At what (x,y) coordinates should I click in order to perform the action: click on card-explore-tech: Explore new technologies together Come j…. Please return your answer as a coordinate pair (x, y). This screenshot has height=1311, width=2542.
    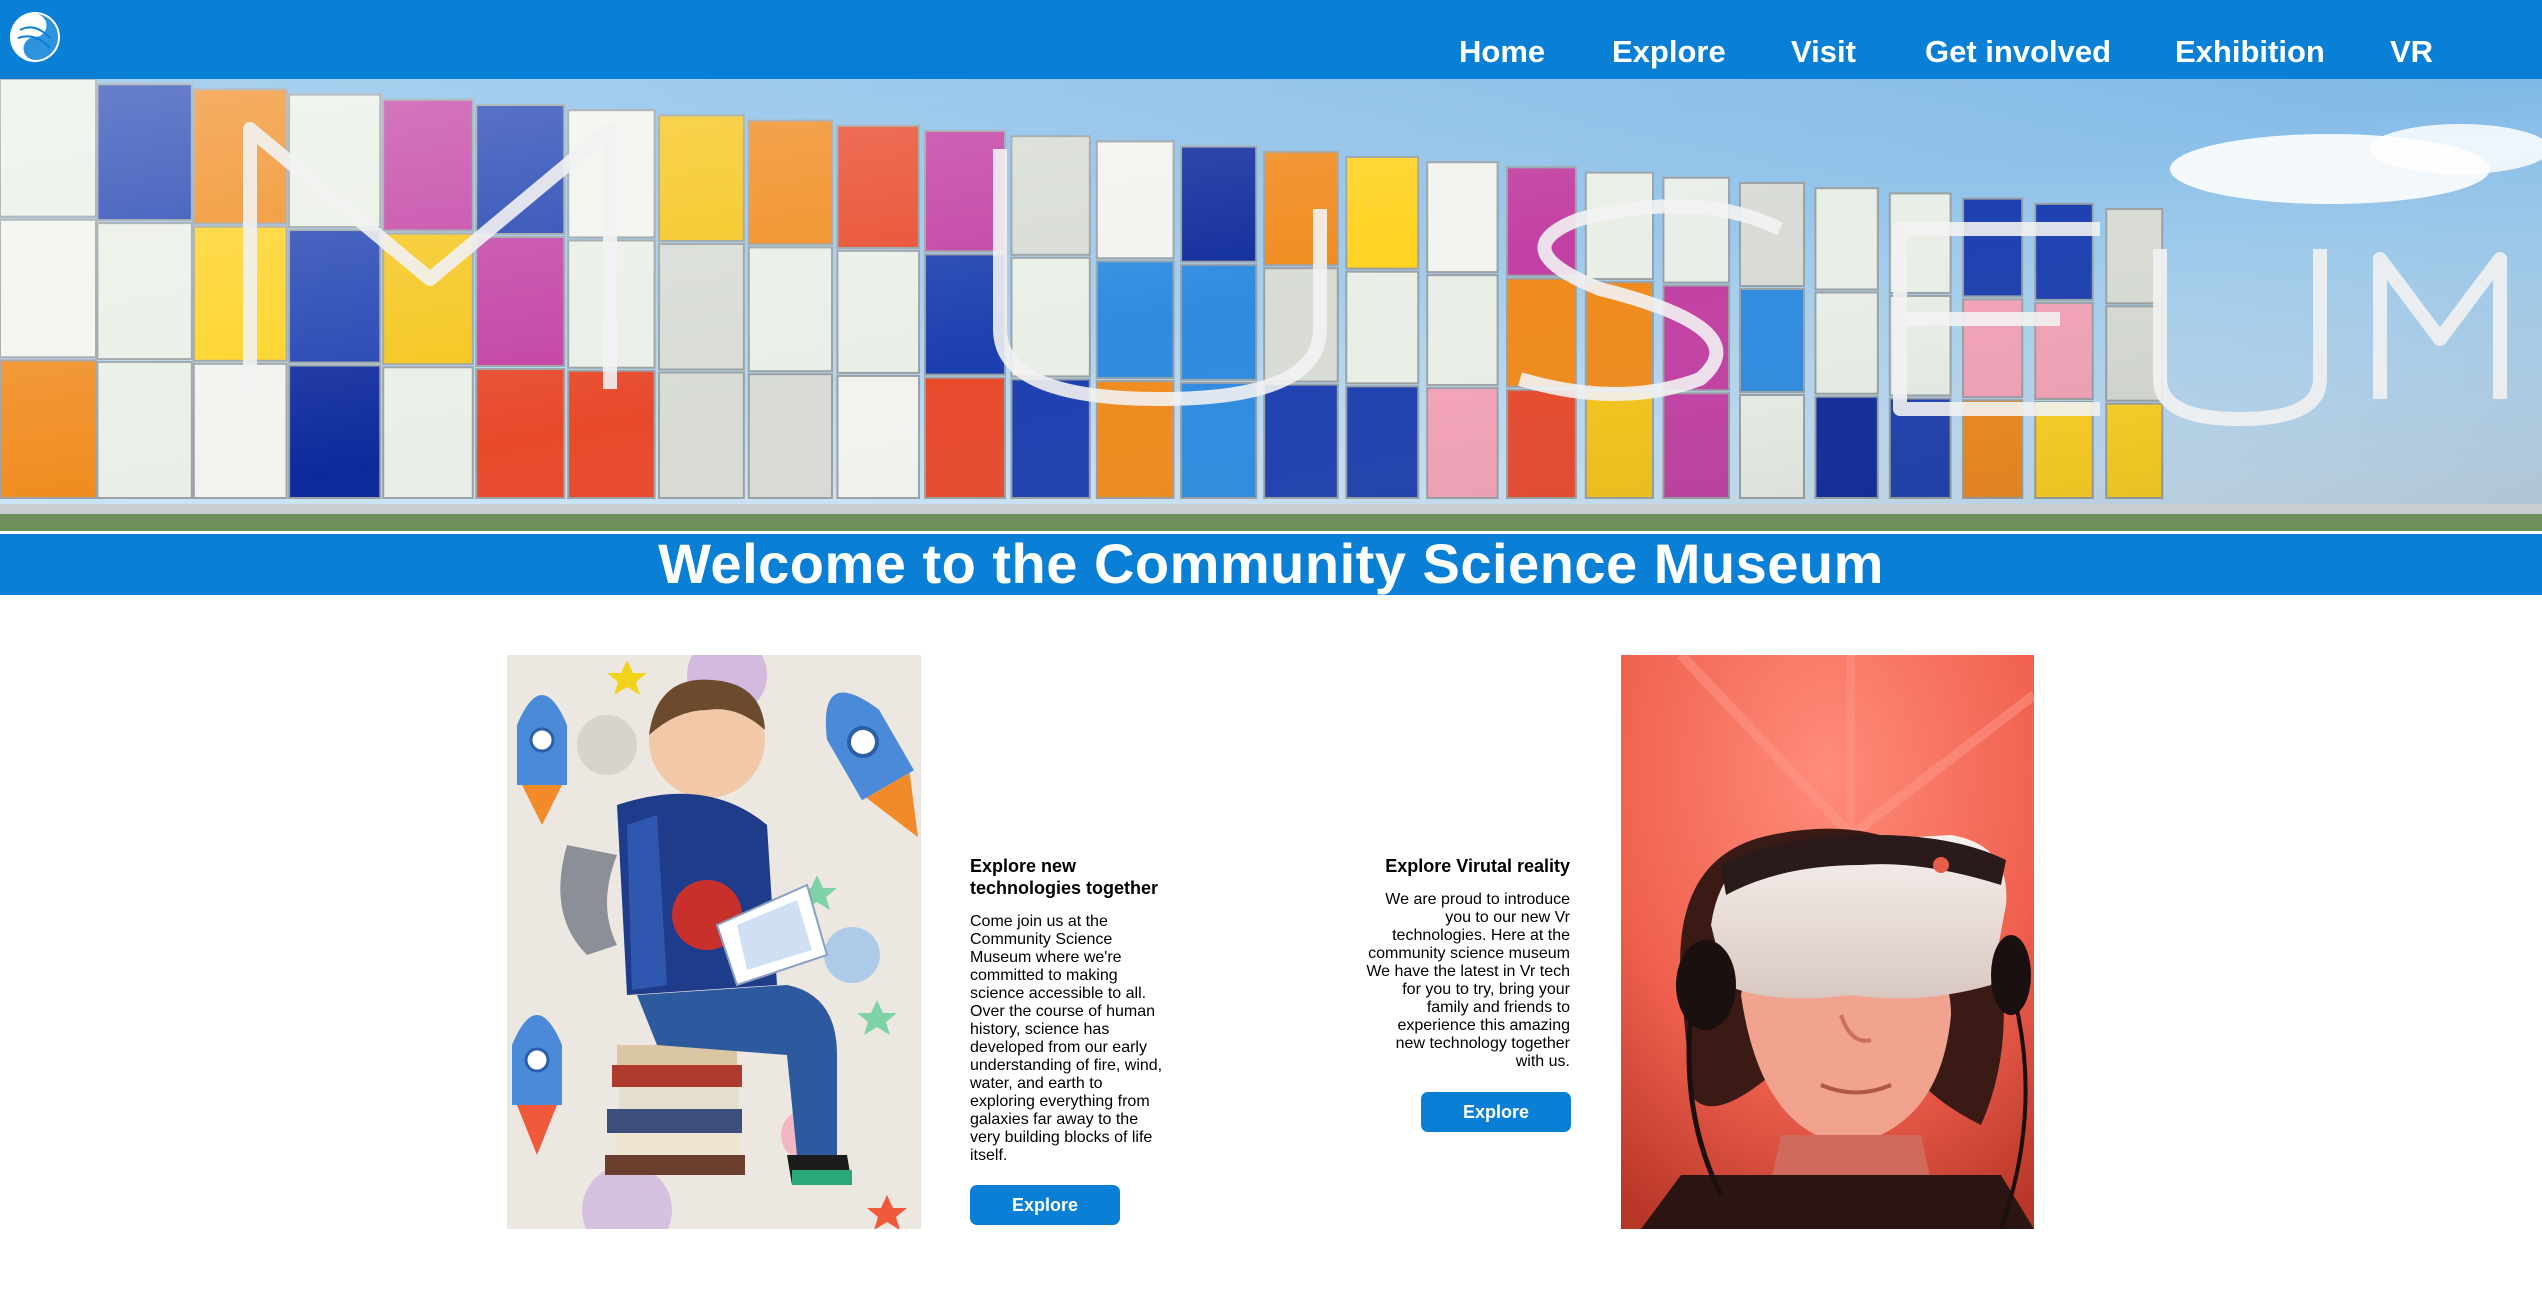
    Looking at the image, I should click on (1070, 1010).